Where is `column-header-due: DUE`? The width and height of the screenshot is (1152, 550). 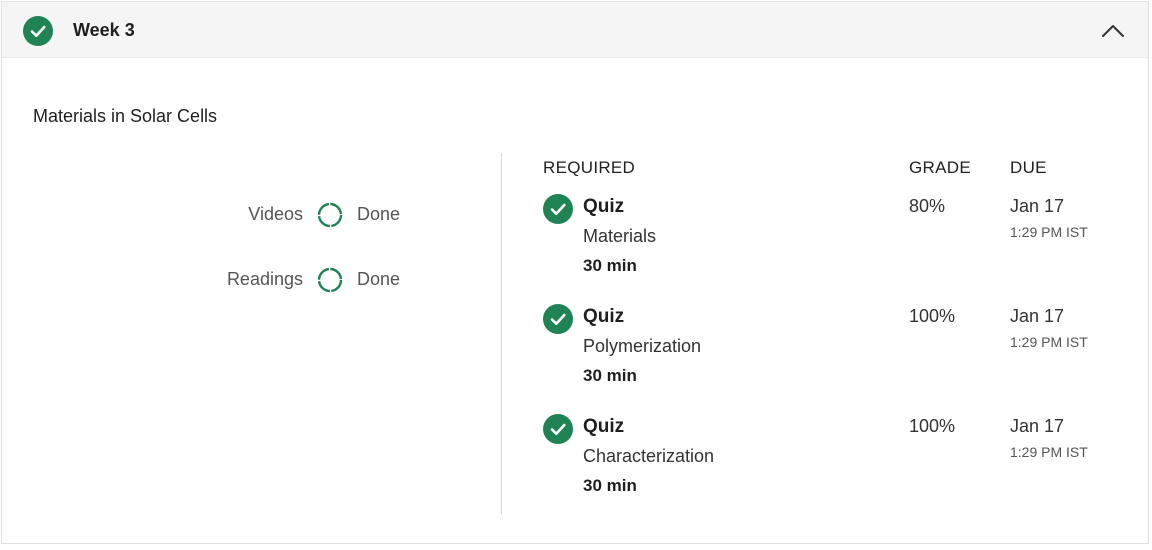 column-header-due: DUE is located at coordinates (1028, 167).